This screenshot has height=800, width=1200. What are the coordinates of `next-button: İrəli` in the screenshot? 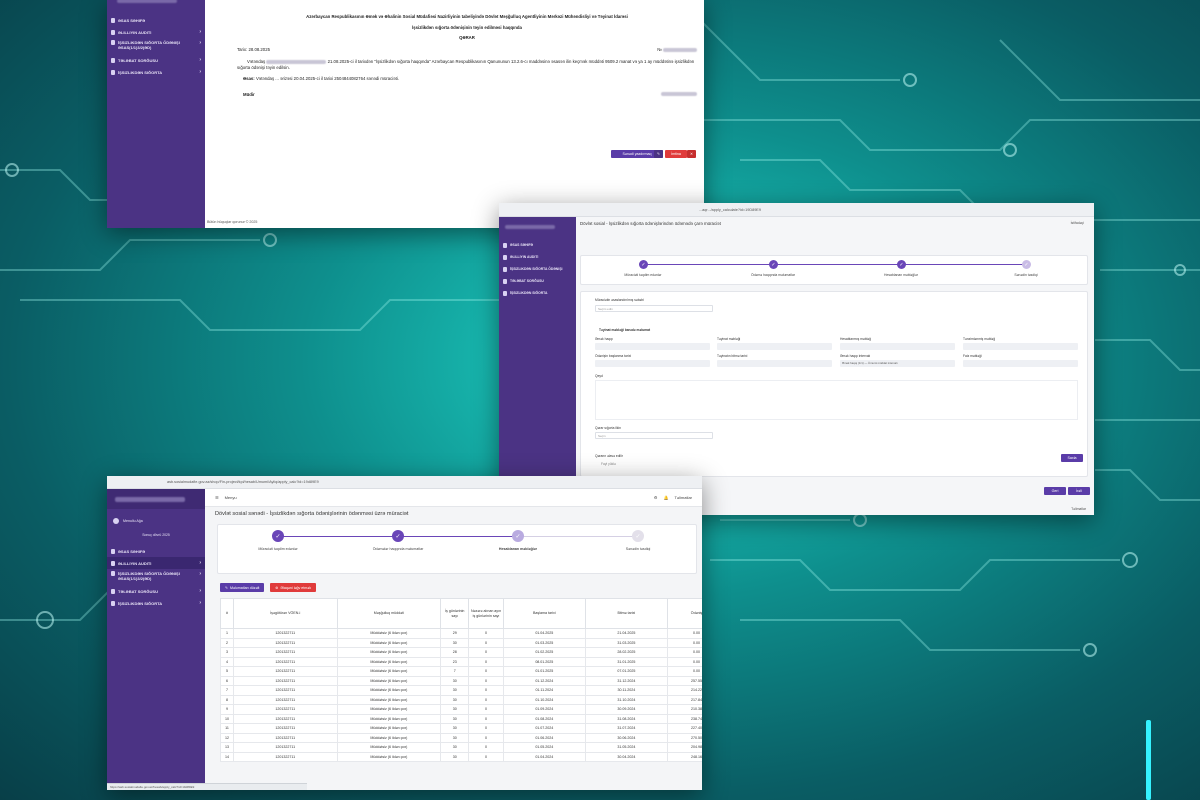 It's located at (1079, 491).